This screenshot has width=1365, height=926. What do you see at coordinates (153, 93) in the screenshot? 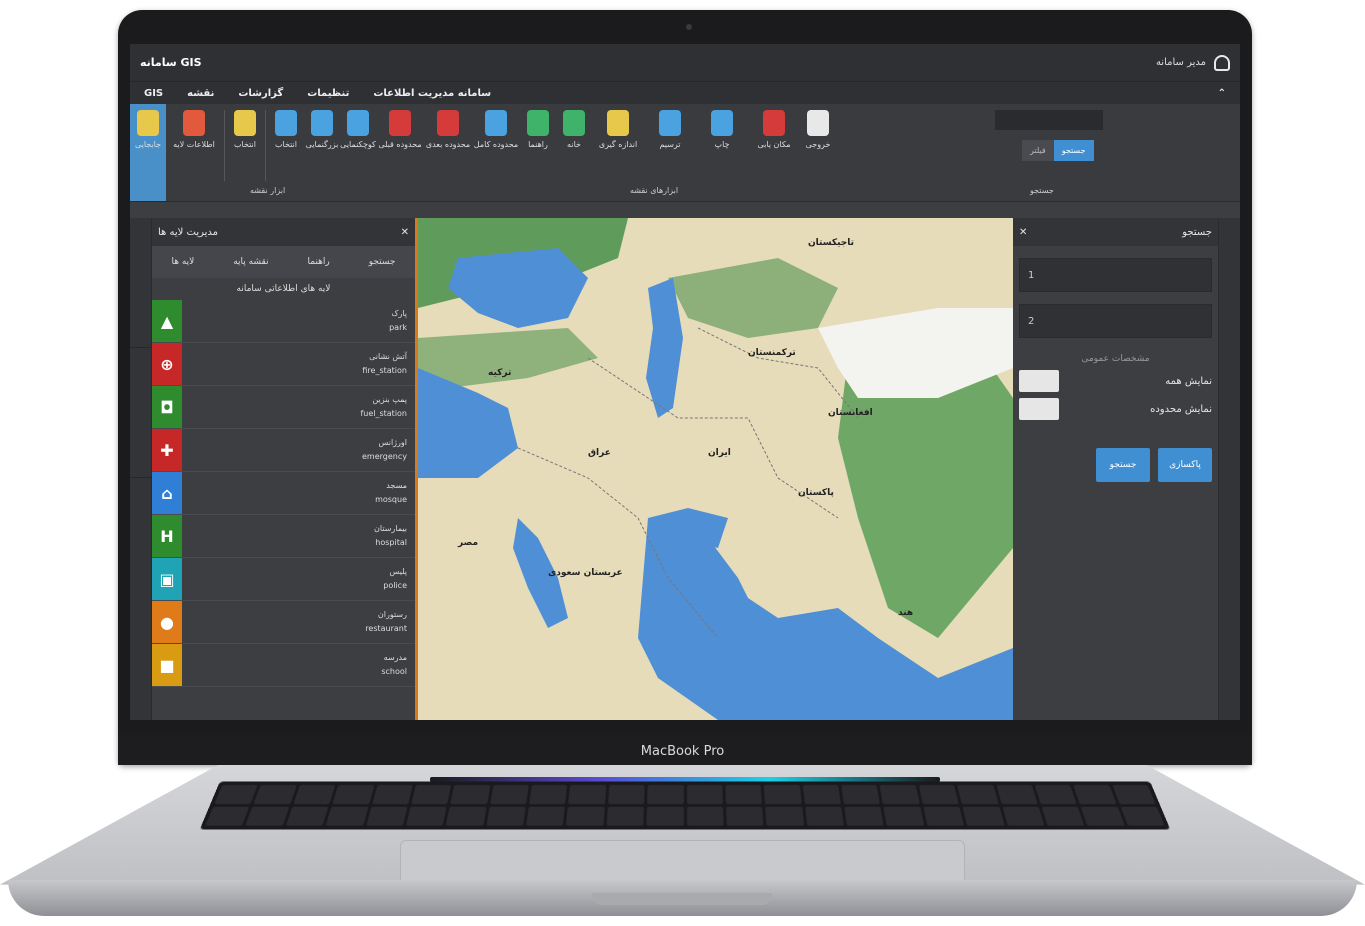
I see `menu-gis: GIS` at bounding box center [153, 93].